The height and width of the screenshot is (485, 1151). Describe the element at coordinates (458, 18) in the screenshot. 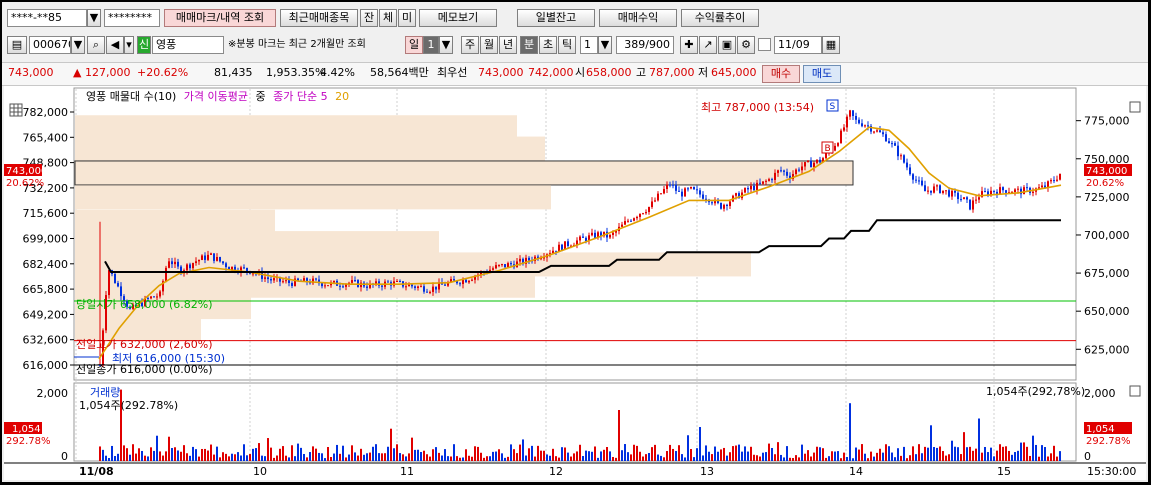

I see `memo-button: 메모보기` at that location.